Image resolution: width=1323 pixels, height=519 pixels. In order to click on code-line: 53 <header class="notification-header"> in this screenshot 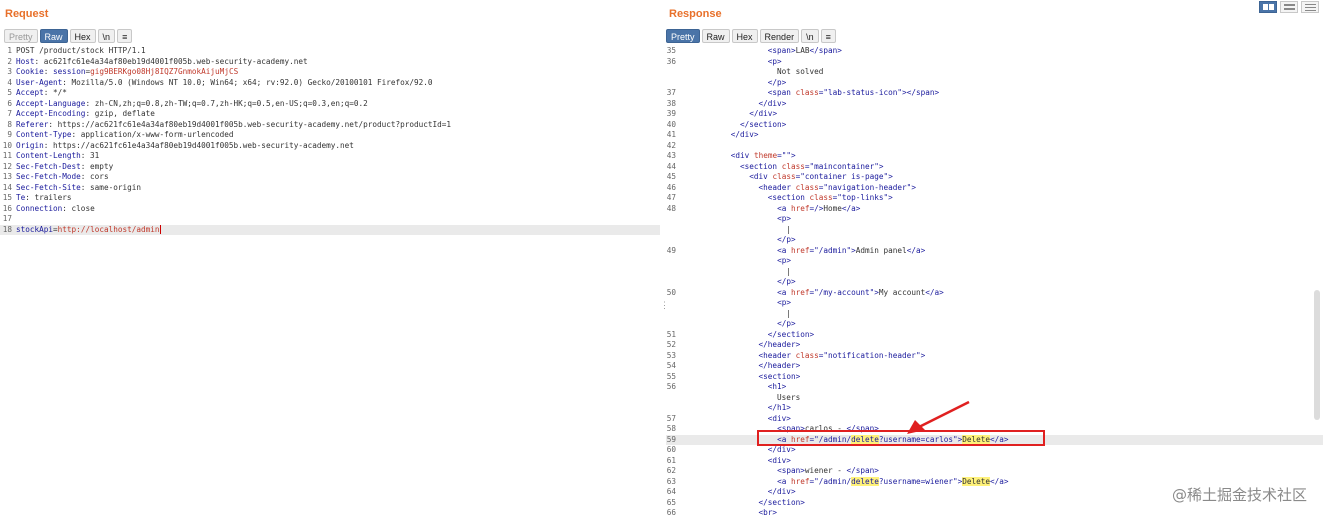, I will do `click(994, 356)`.